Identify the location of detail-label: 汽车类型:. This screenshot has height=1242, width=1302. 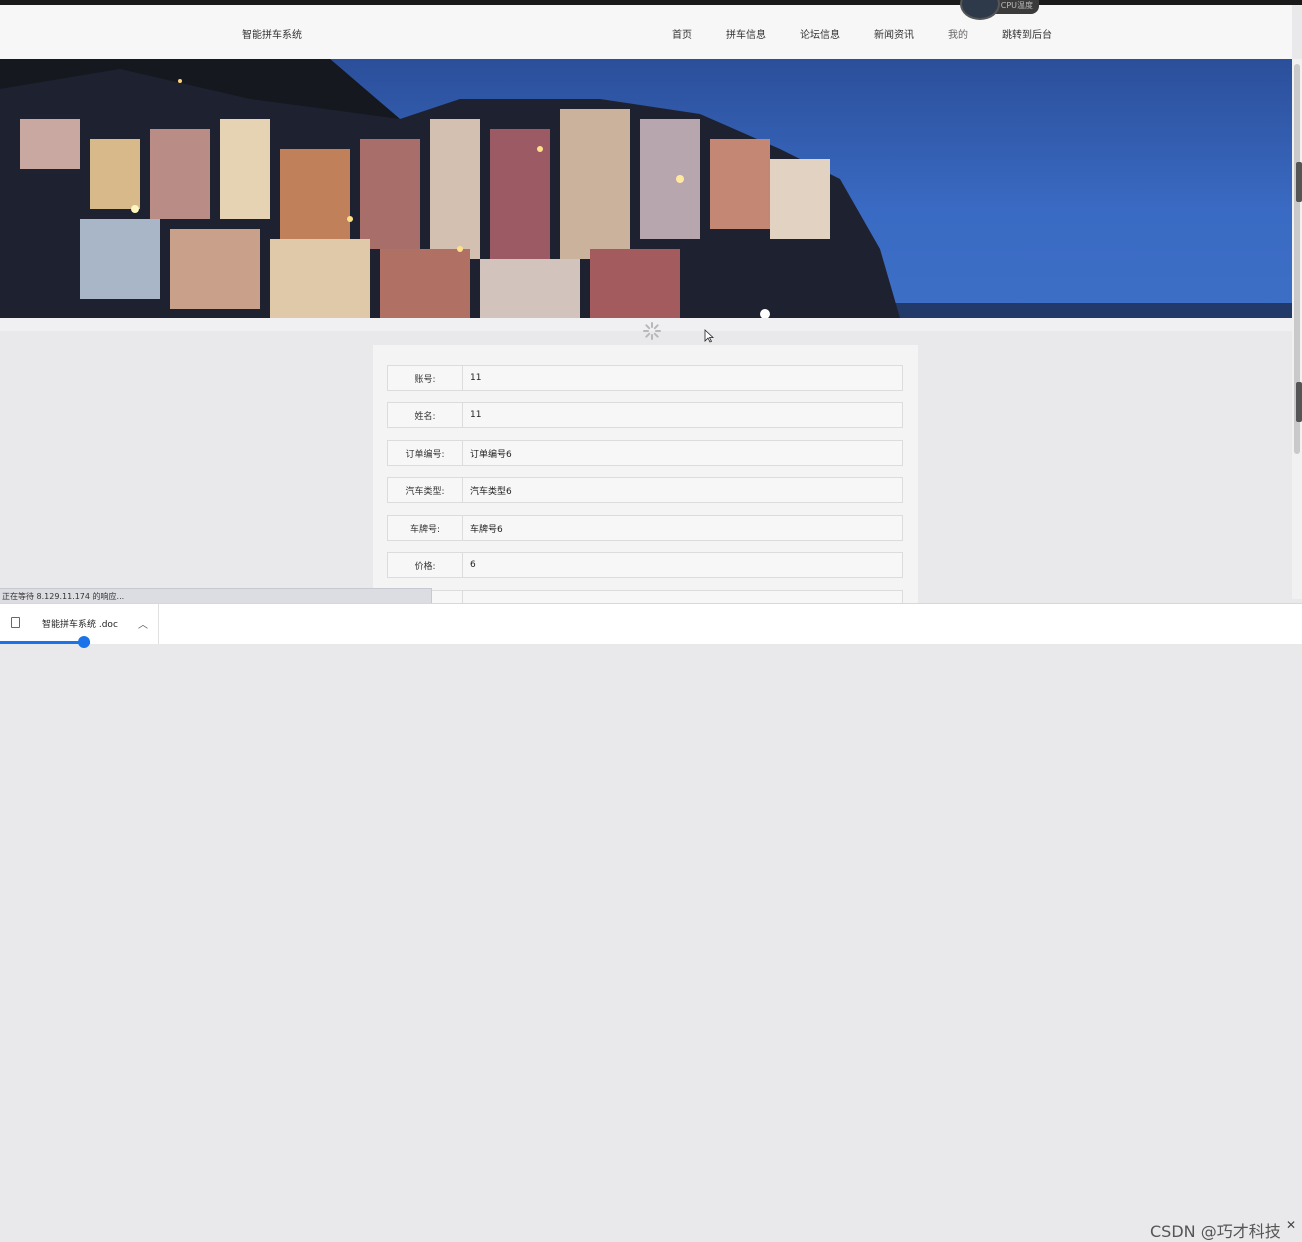
(425, 490).